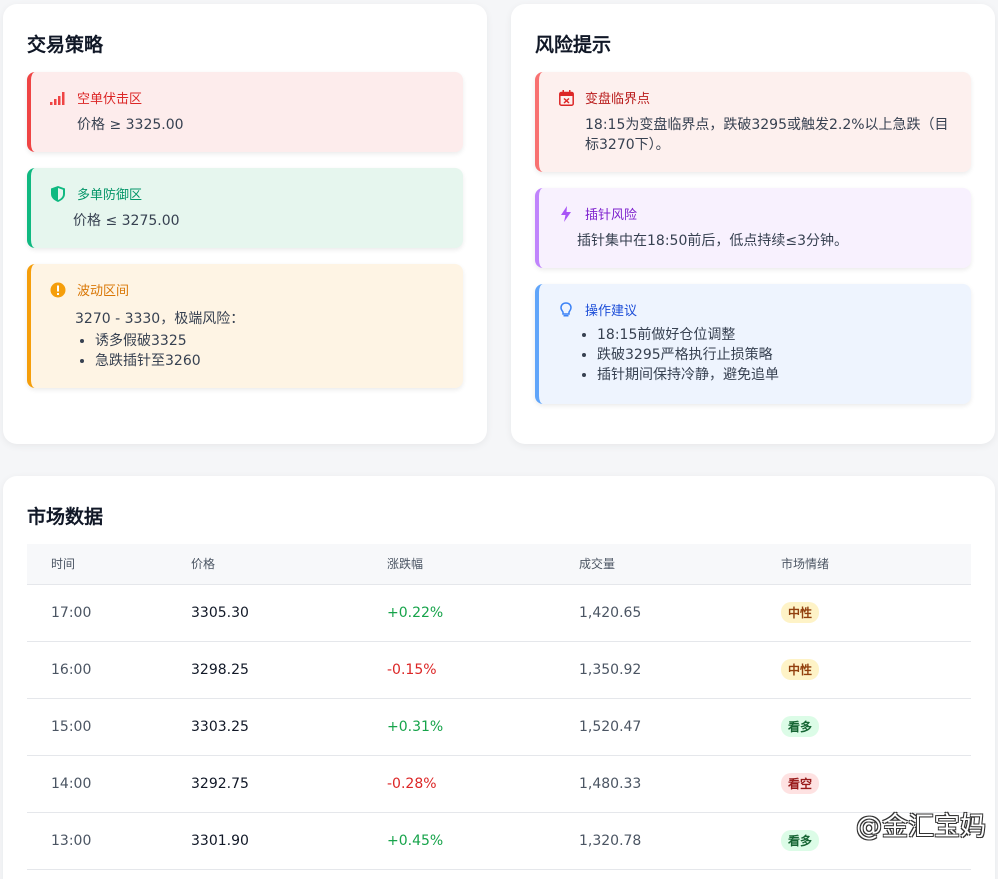 The width and height of the screenshot is (998, 879). What do you see at coordinates (271, 361) in the screenshot?
I see `list-item: 急跌插针至3260` at bounding box center [271, 361].